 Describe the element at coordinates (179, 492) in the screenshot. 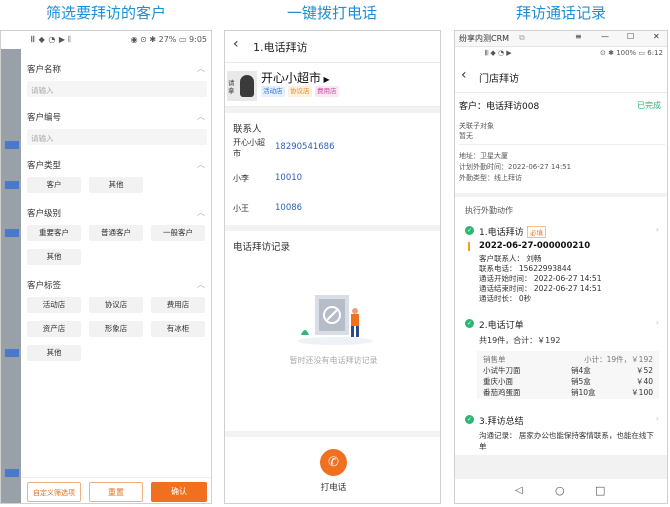

I see `confirm-button: 确认` at that location.